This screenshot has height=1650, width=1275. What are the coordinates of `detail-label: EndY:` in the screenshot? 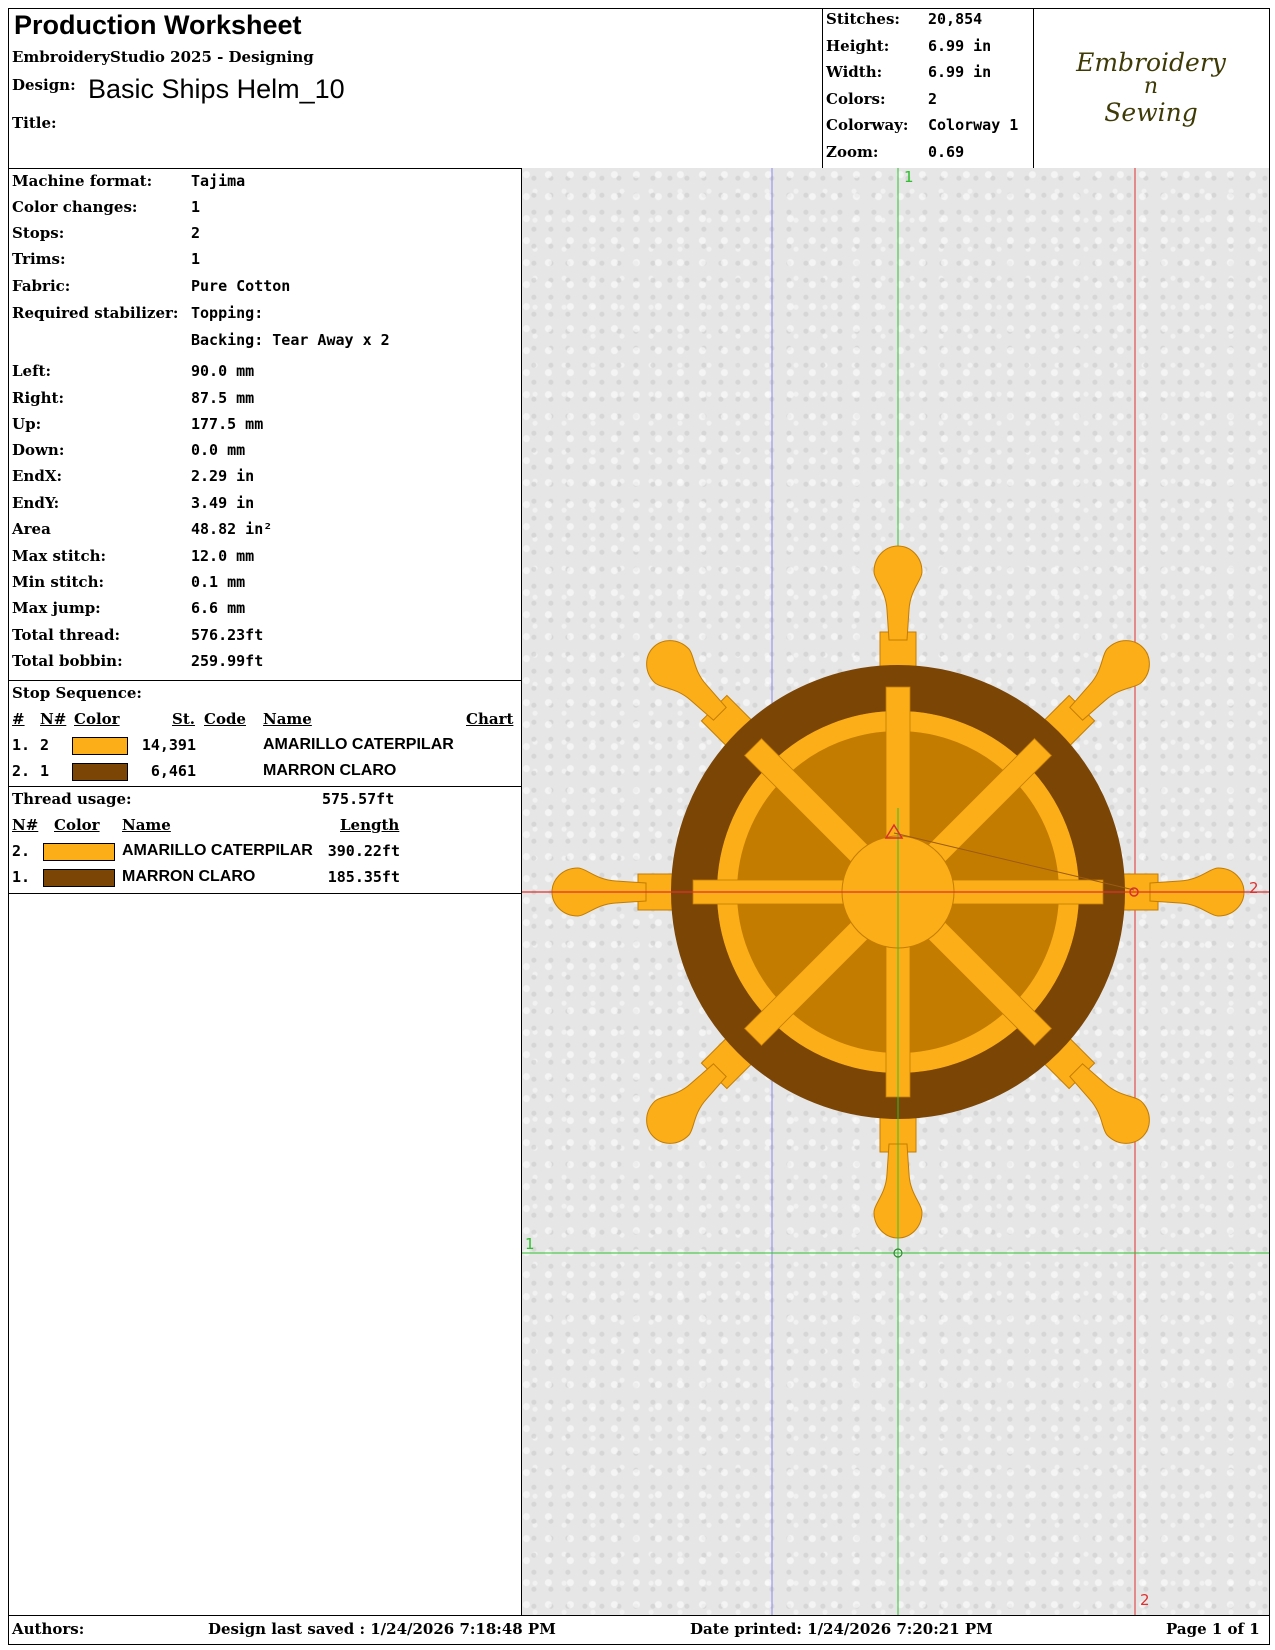 It's located at (36, 503).